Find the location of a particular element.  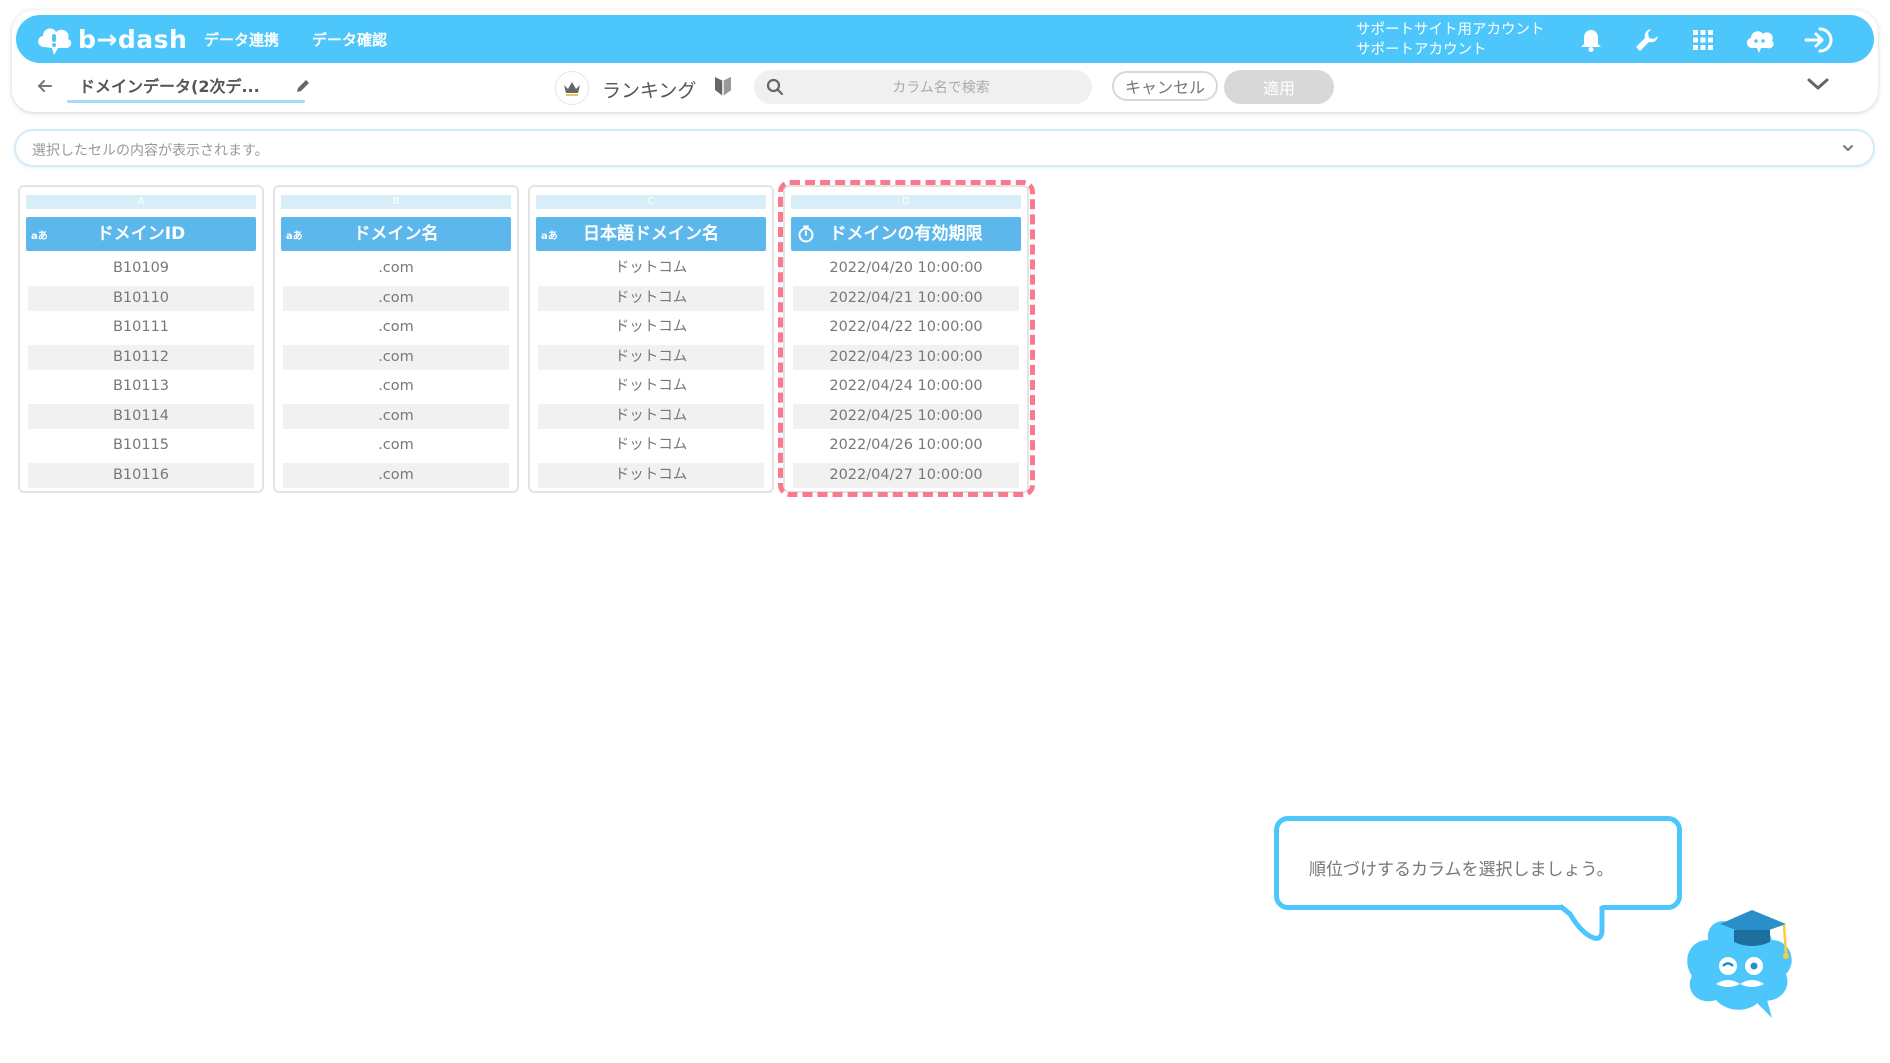

column-search-box is located at coordinates (923, 88).